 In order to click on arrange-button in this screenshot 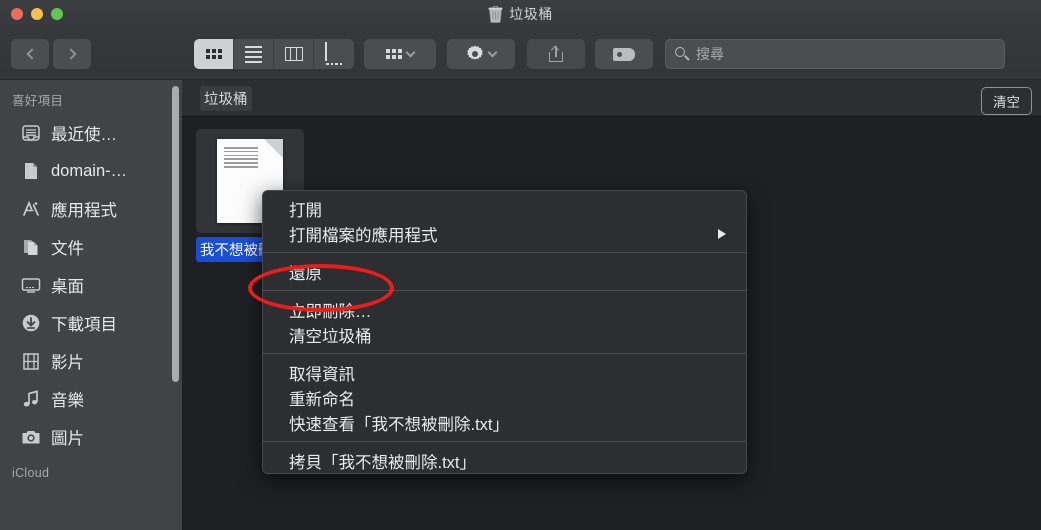, I will do `click(400, 54)`.